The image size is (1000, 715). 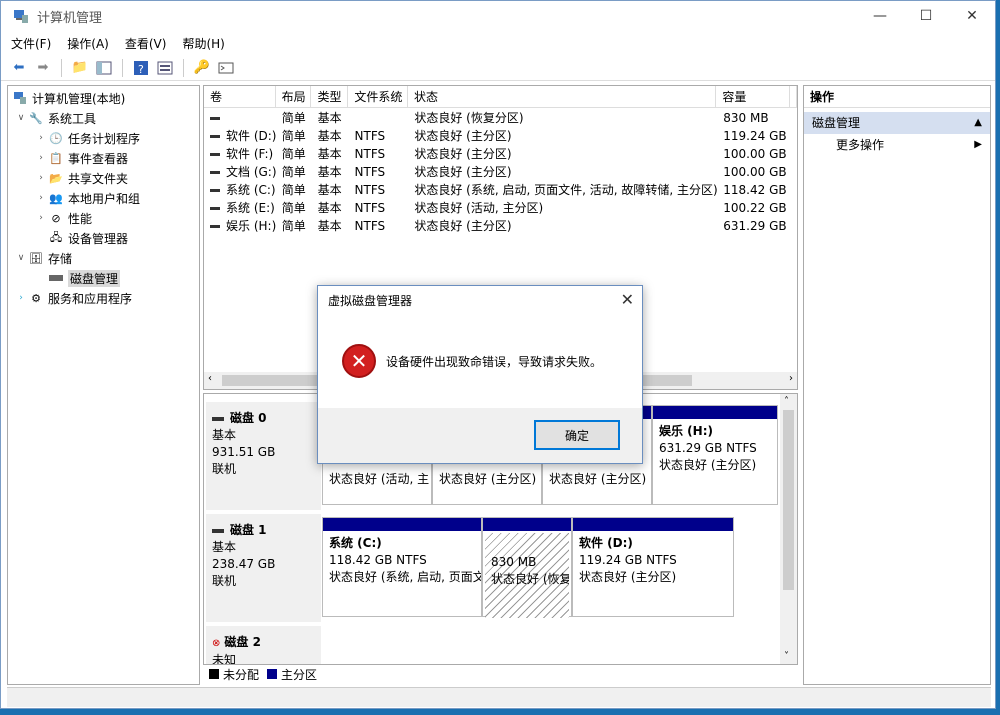 I want to click on scroll-right-icon: ›, so click(x=791, y=378).